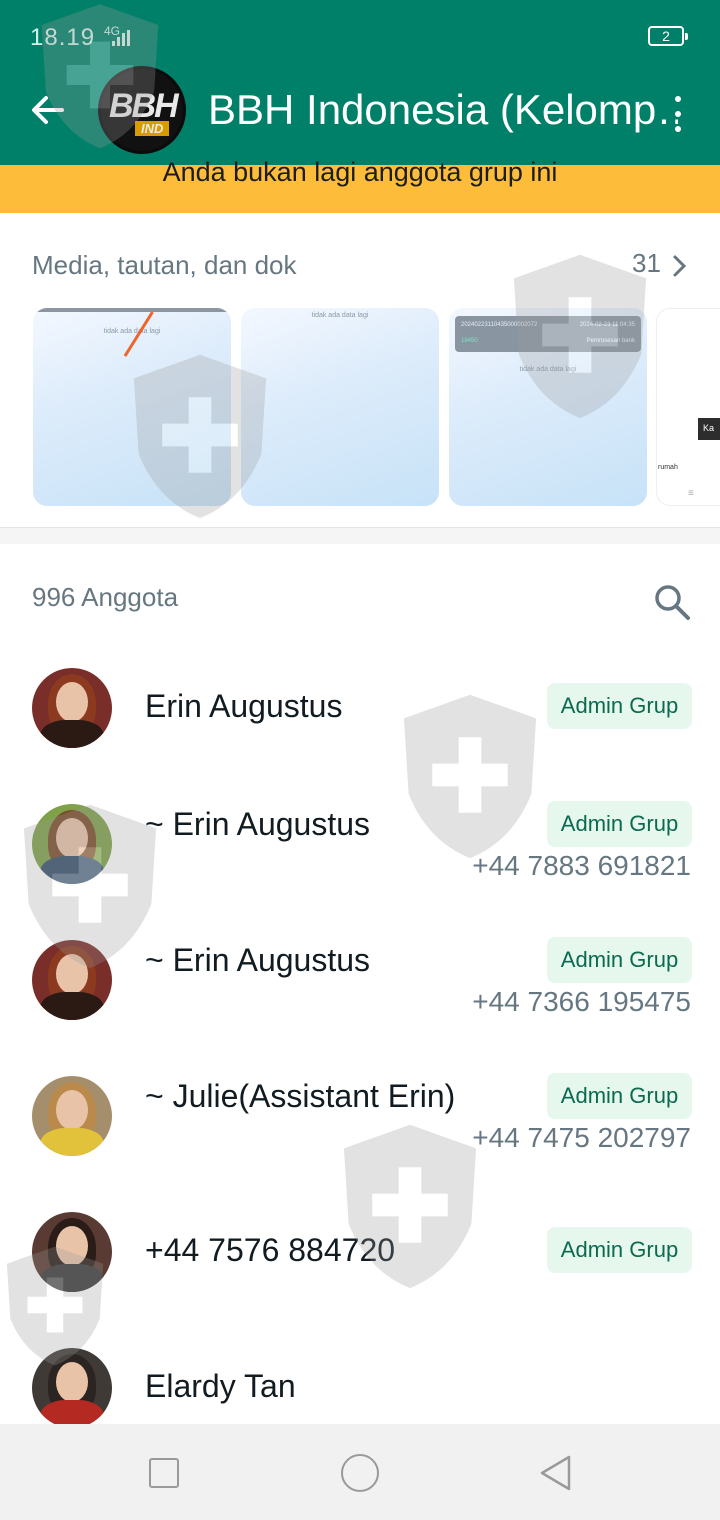 The width and height of the screenshot is (720, 1520). What do you see at coordinates (581, 1137) in the screenshot?
I see `member-phone: +44 7475 202797` at bounding box center [581, 1137].